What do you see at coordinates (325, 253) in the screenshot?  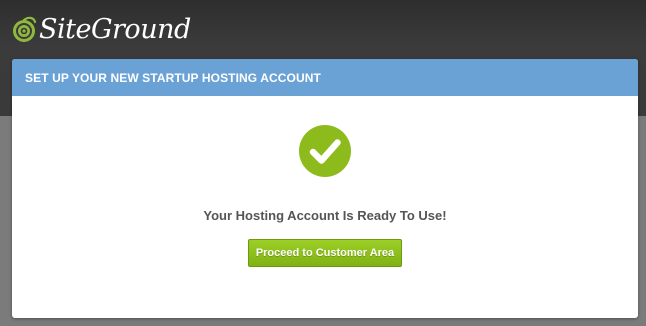 I see `proceed-to-customer-area-button: Proceed to Customer Area` at bounding box center [325, 253].